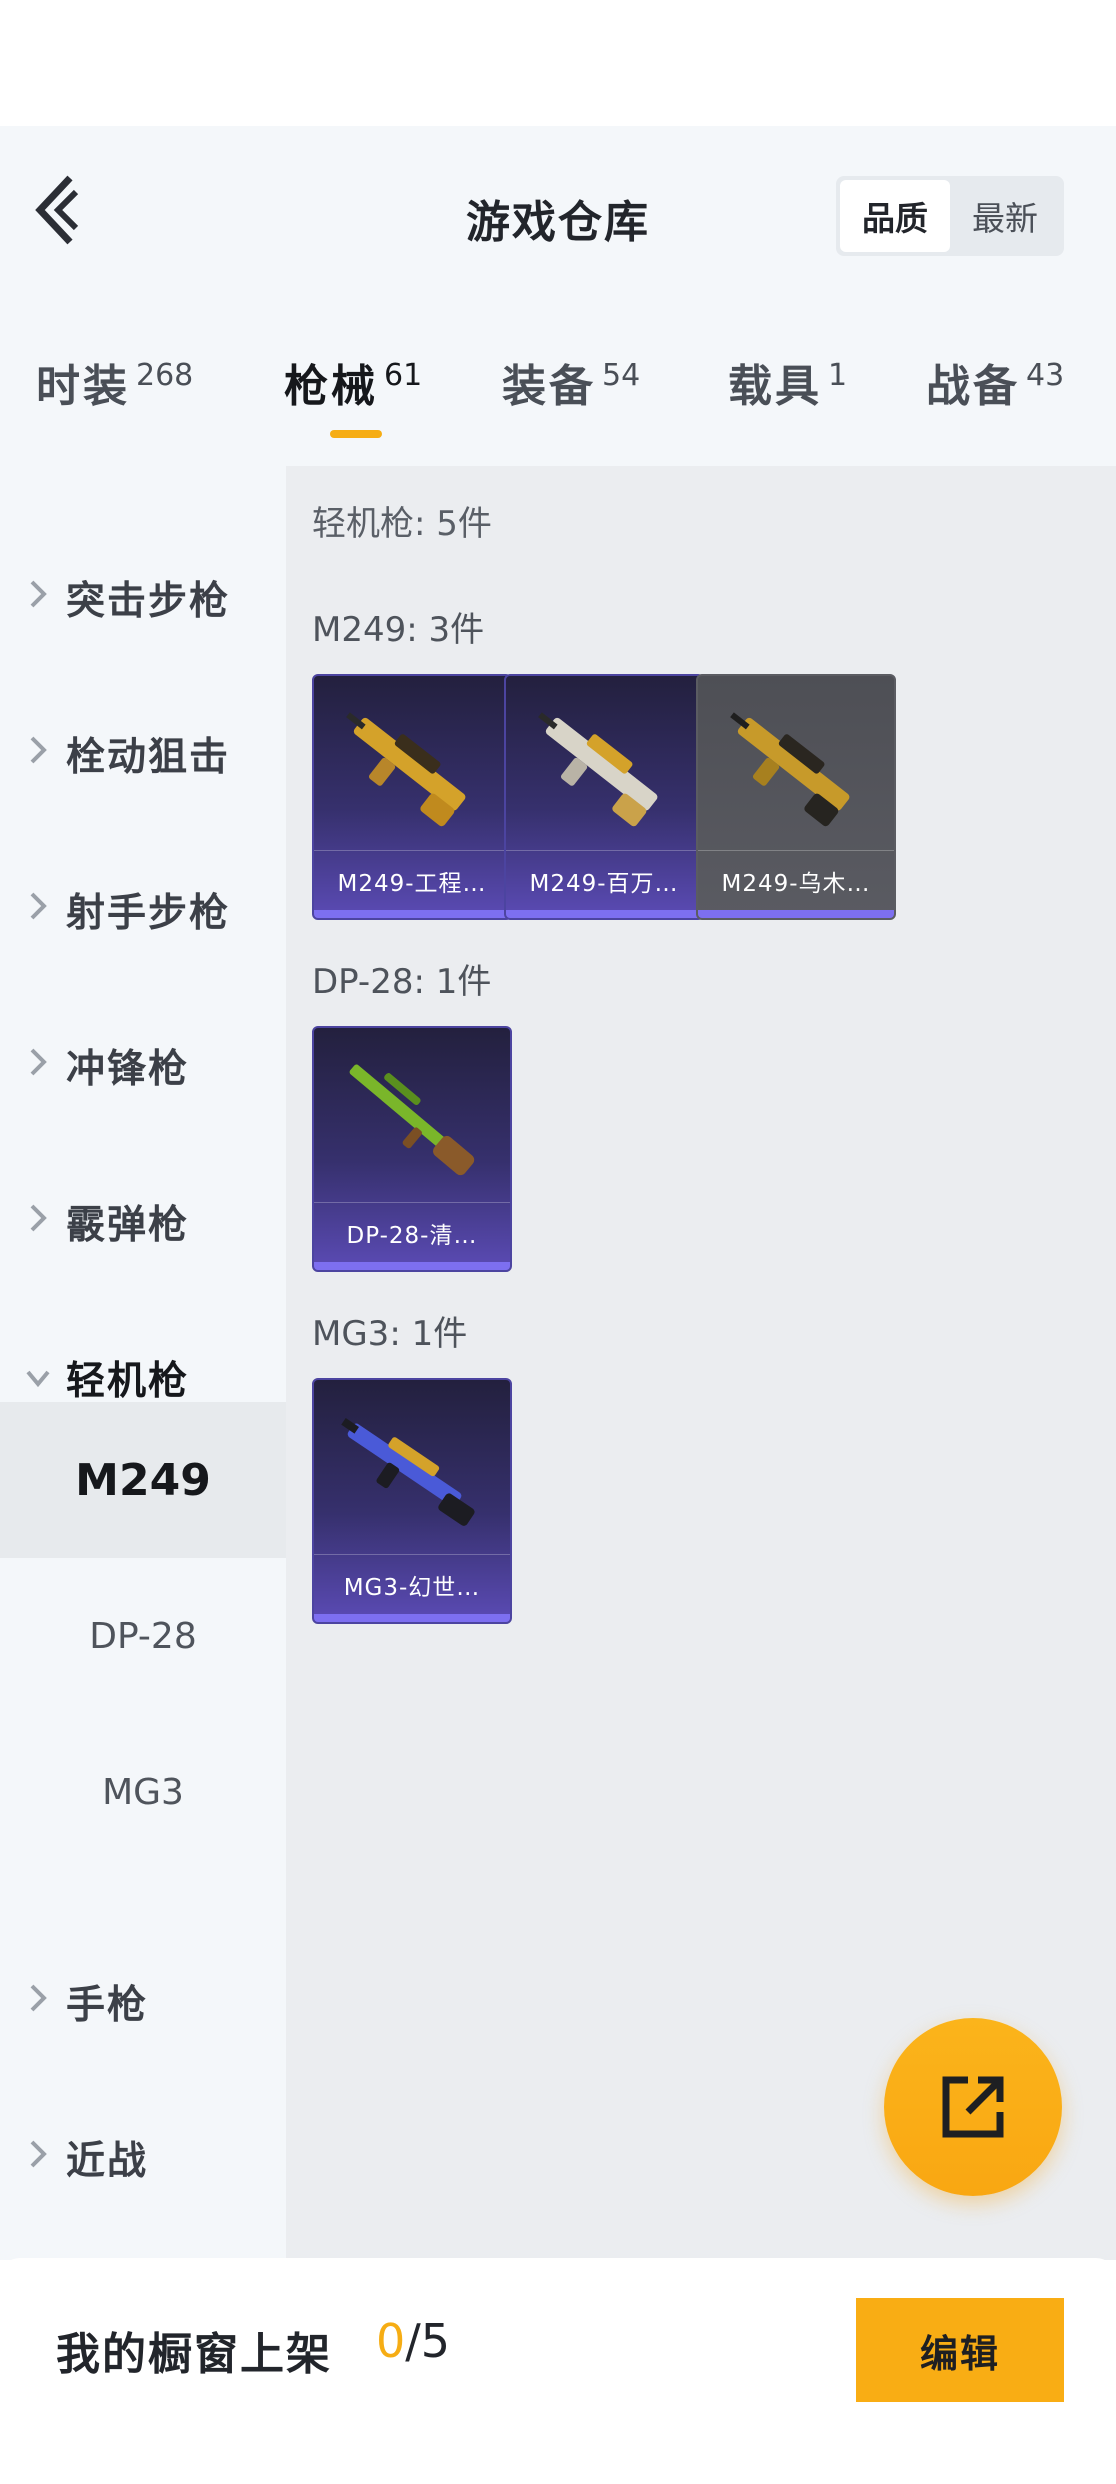 The height and width of the screenshot is (2484, 1116). I want to click on sidebar-item-label: 射手步枪, so click(148, 913).